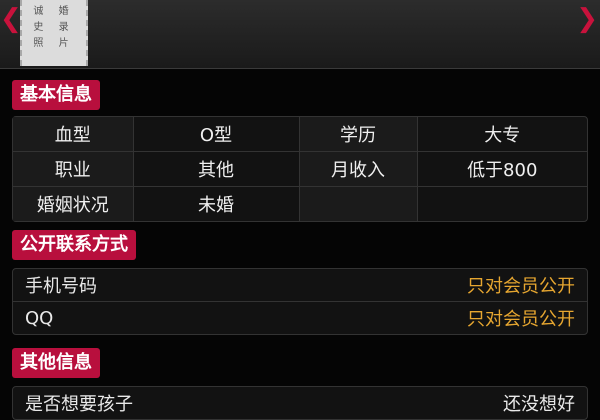 The width and height of the screenshot is (600, 420). What do you see at coordinates (54, 43) in the screenshot?
I see `photo-text-line-3: 照 片` at bounding box center [54, 43].